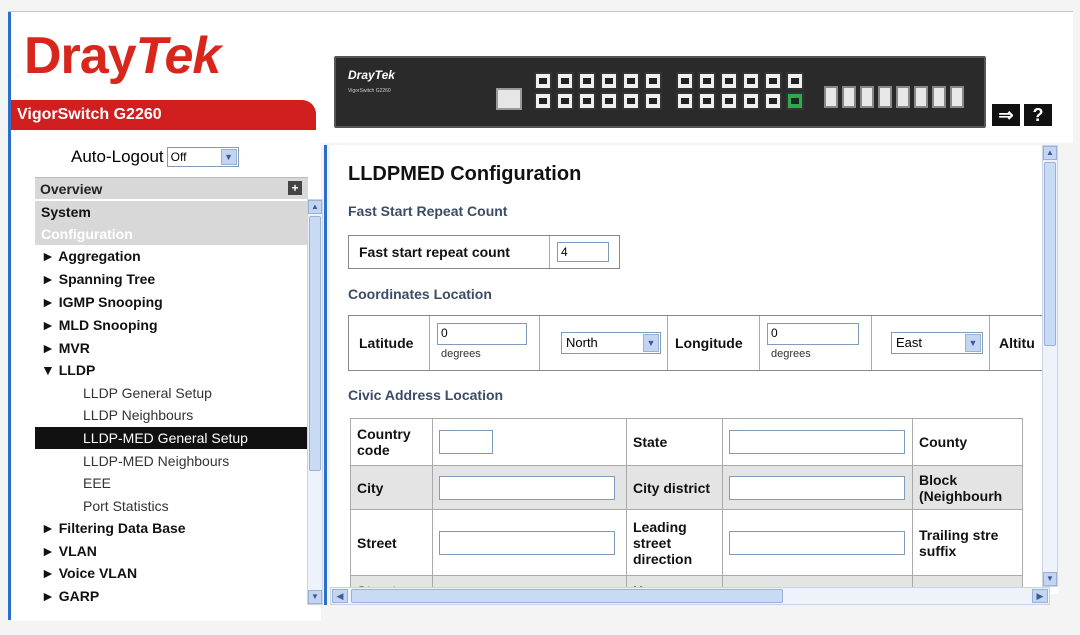 This screenshot has height=635, width=1080. What do you see at coordinates (817, 542) in the screenshot?
I see `leading-street-direction-input` at bounding box center [817, 542].